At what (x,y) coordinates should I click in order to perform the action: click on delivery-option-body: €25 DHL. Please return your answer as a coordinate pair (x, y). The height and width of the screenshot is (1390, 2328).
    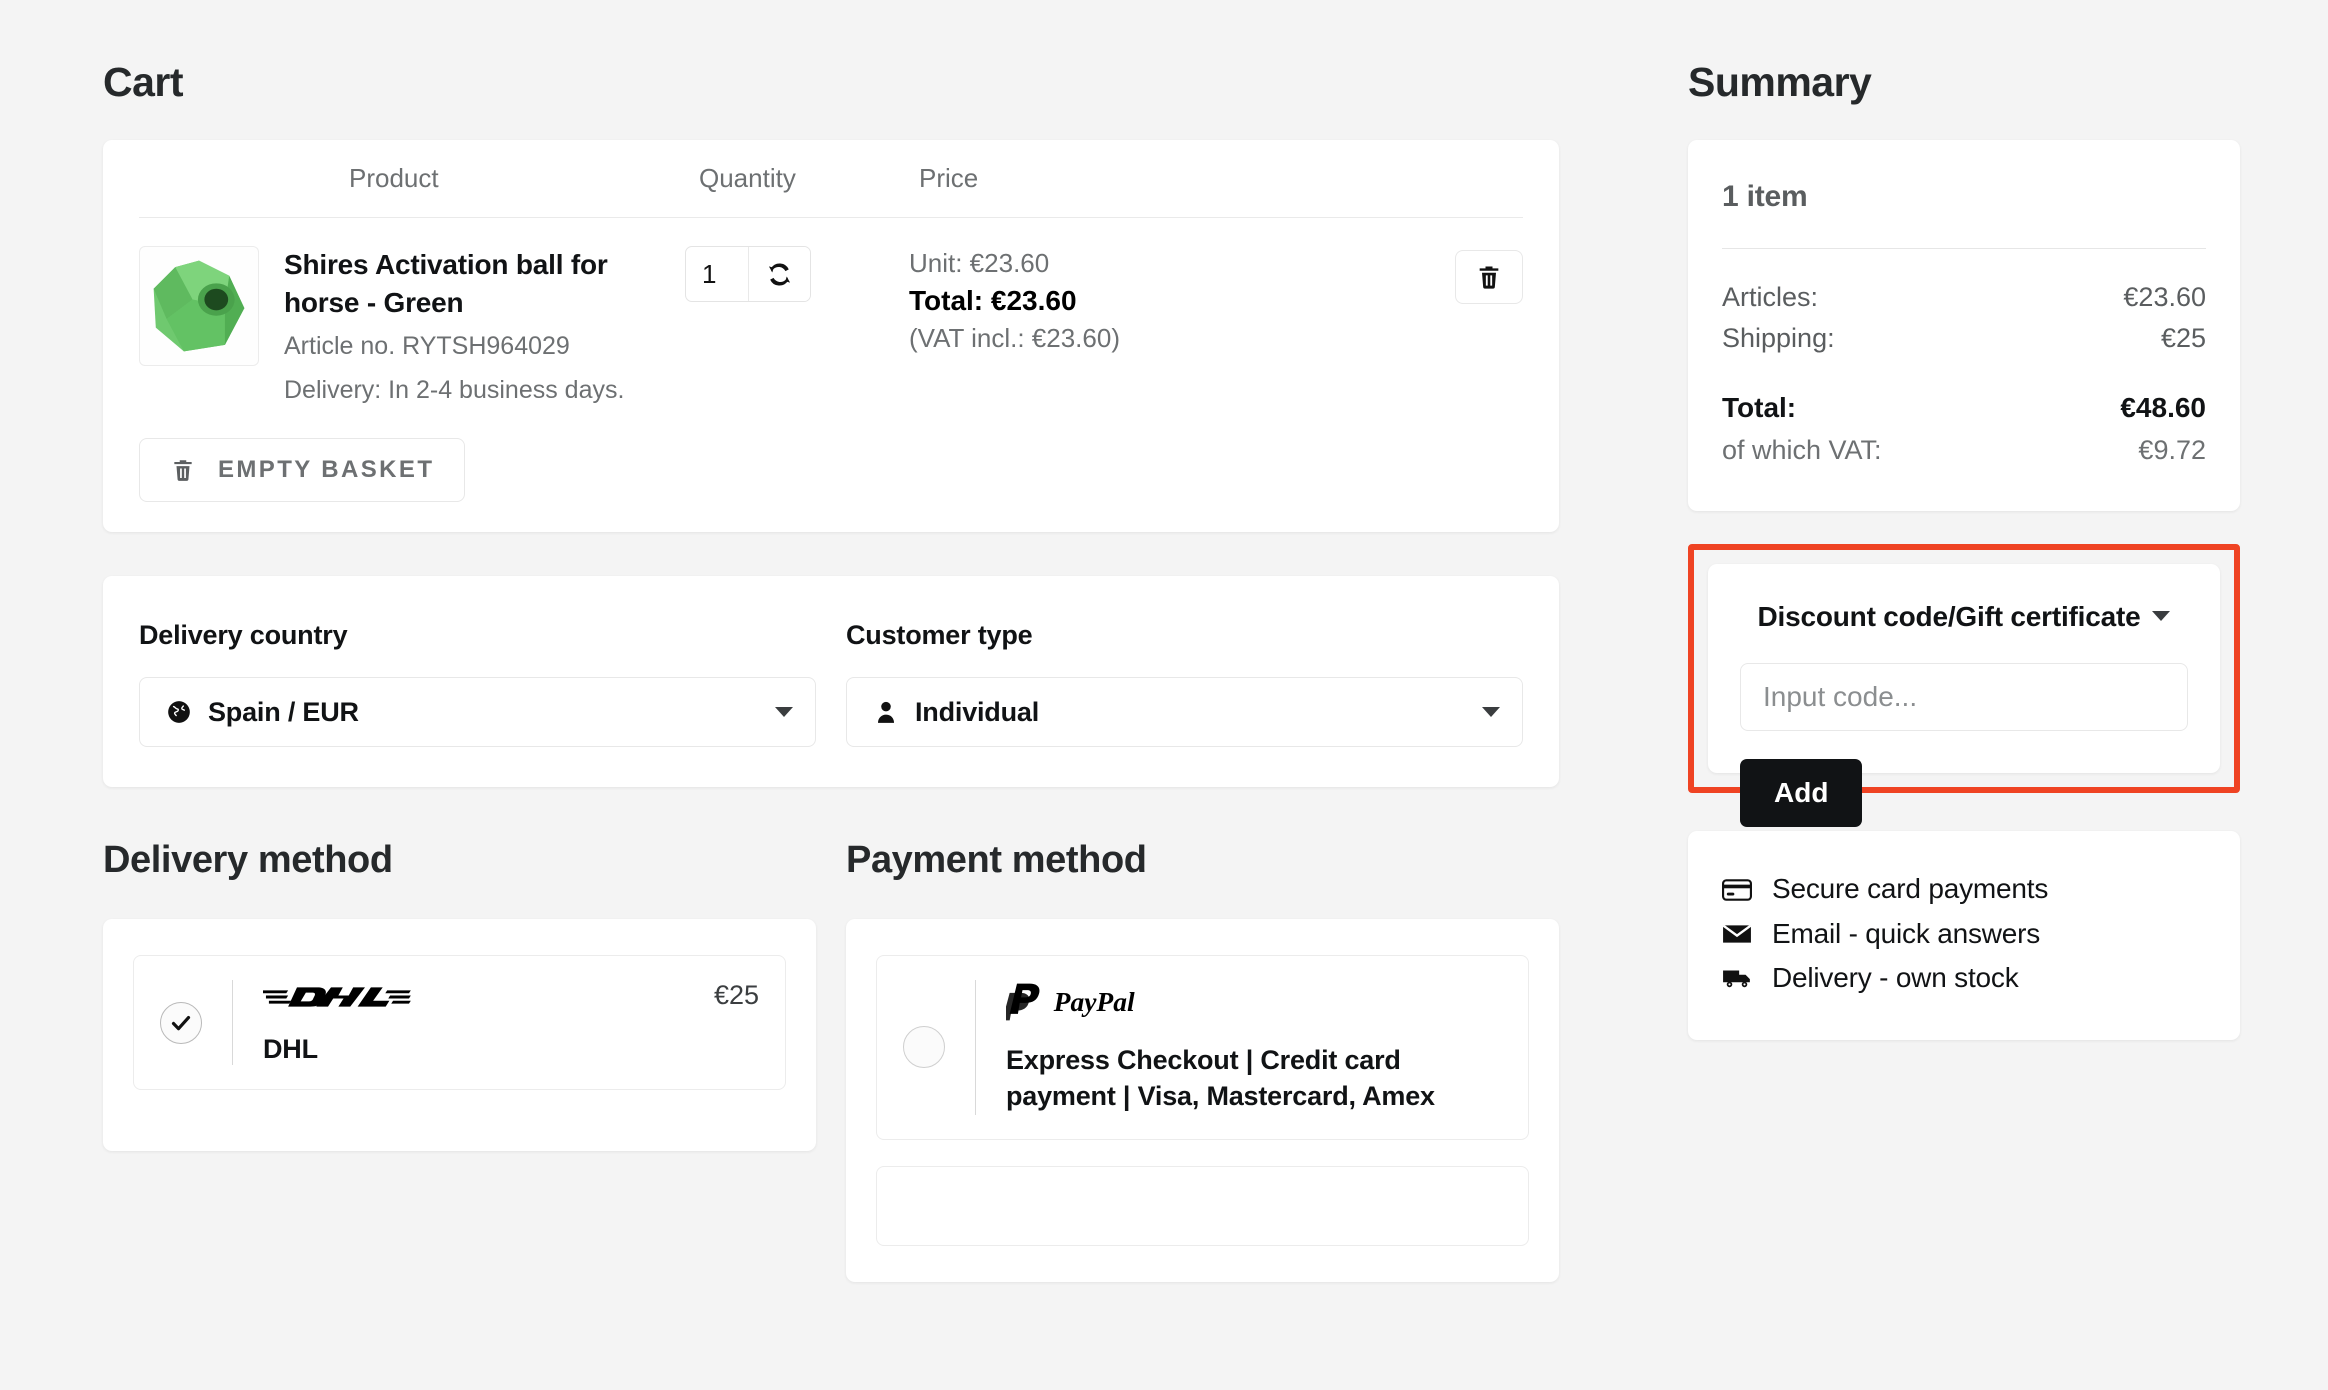
    Looking at the image, I should click on (511, 1022).